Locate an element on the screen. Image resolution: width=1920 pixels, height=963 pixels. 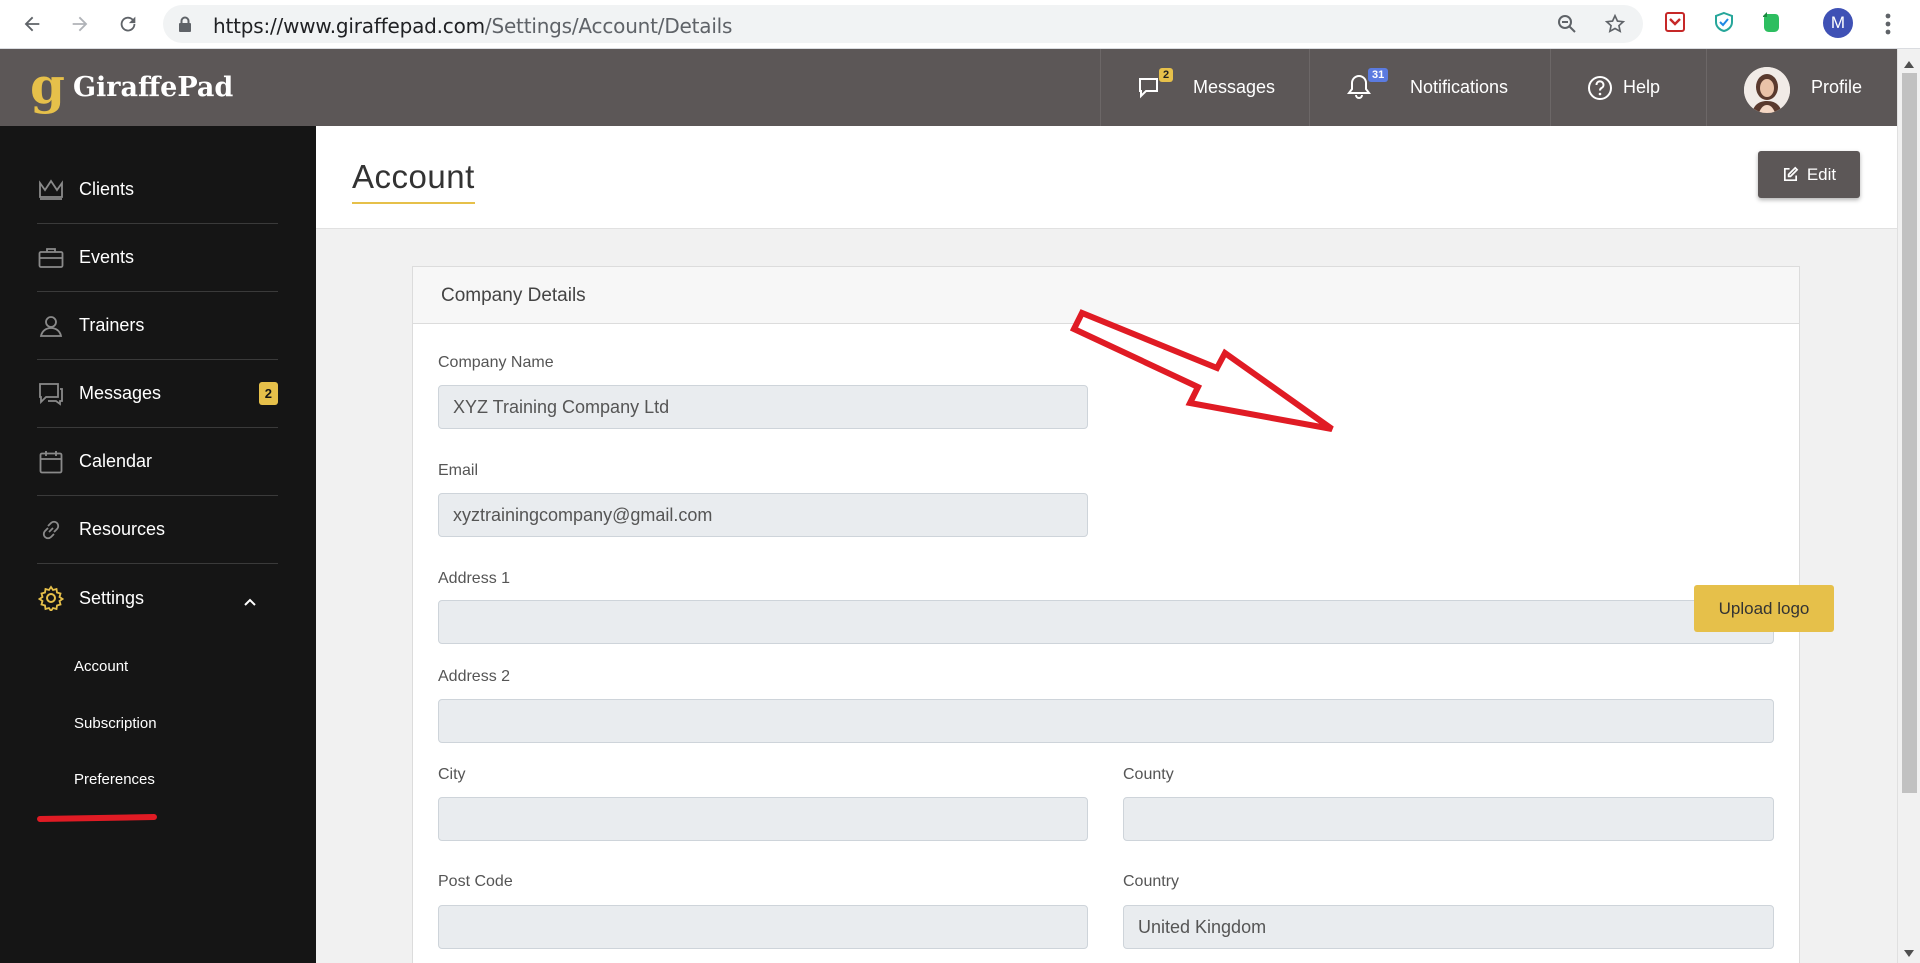
address2-label: Address 2 is located at coordinates (474, 676).